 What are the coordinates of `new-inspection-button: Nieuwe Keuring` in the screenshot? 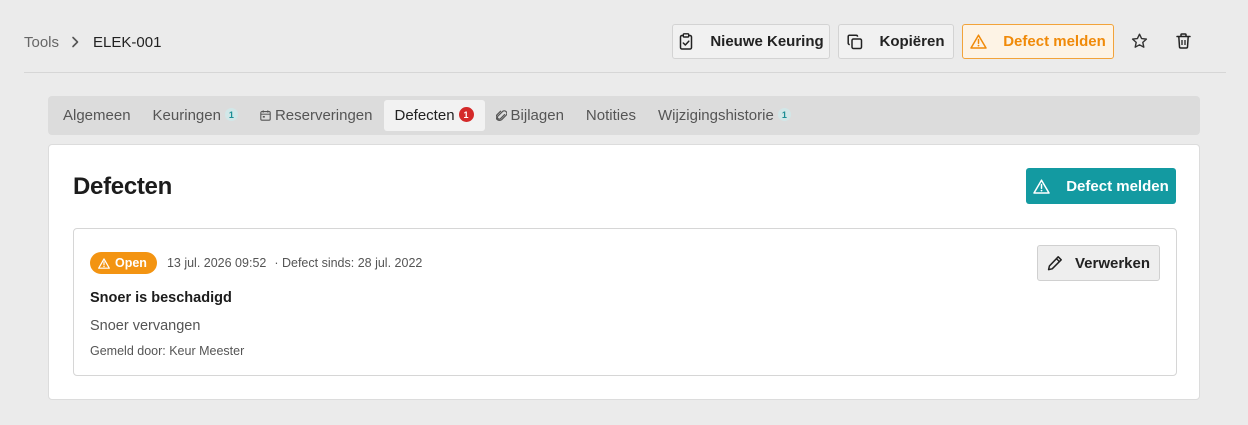 It's located at (751, 41).